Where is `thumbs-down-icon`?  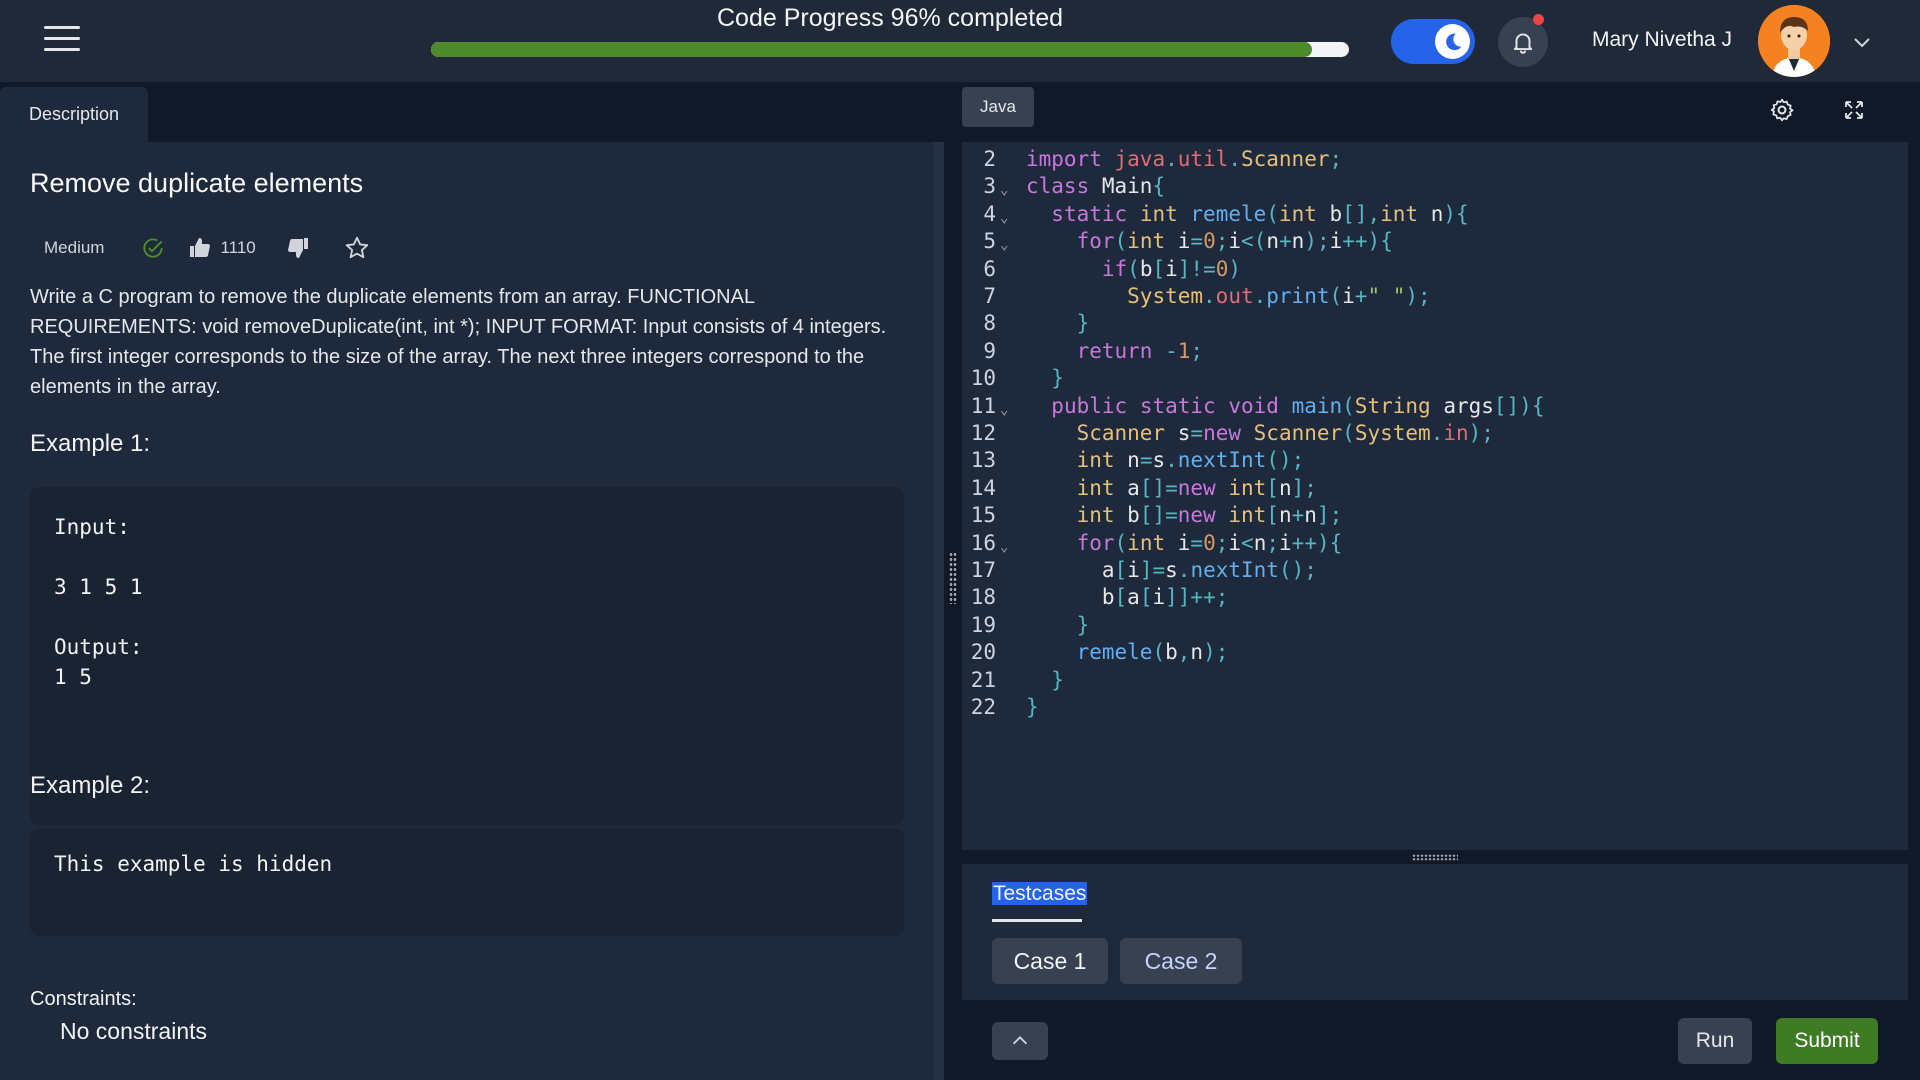 thumbs-down-icon is located at coordinates (297, 248).